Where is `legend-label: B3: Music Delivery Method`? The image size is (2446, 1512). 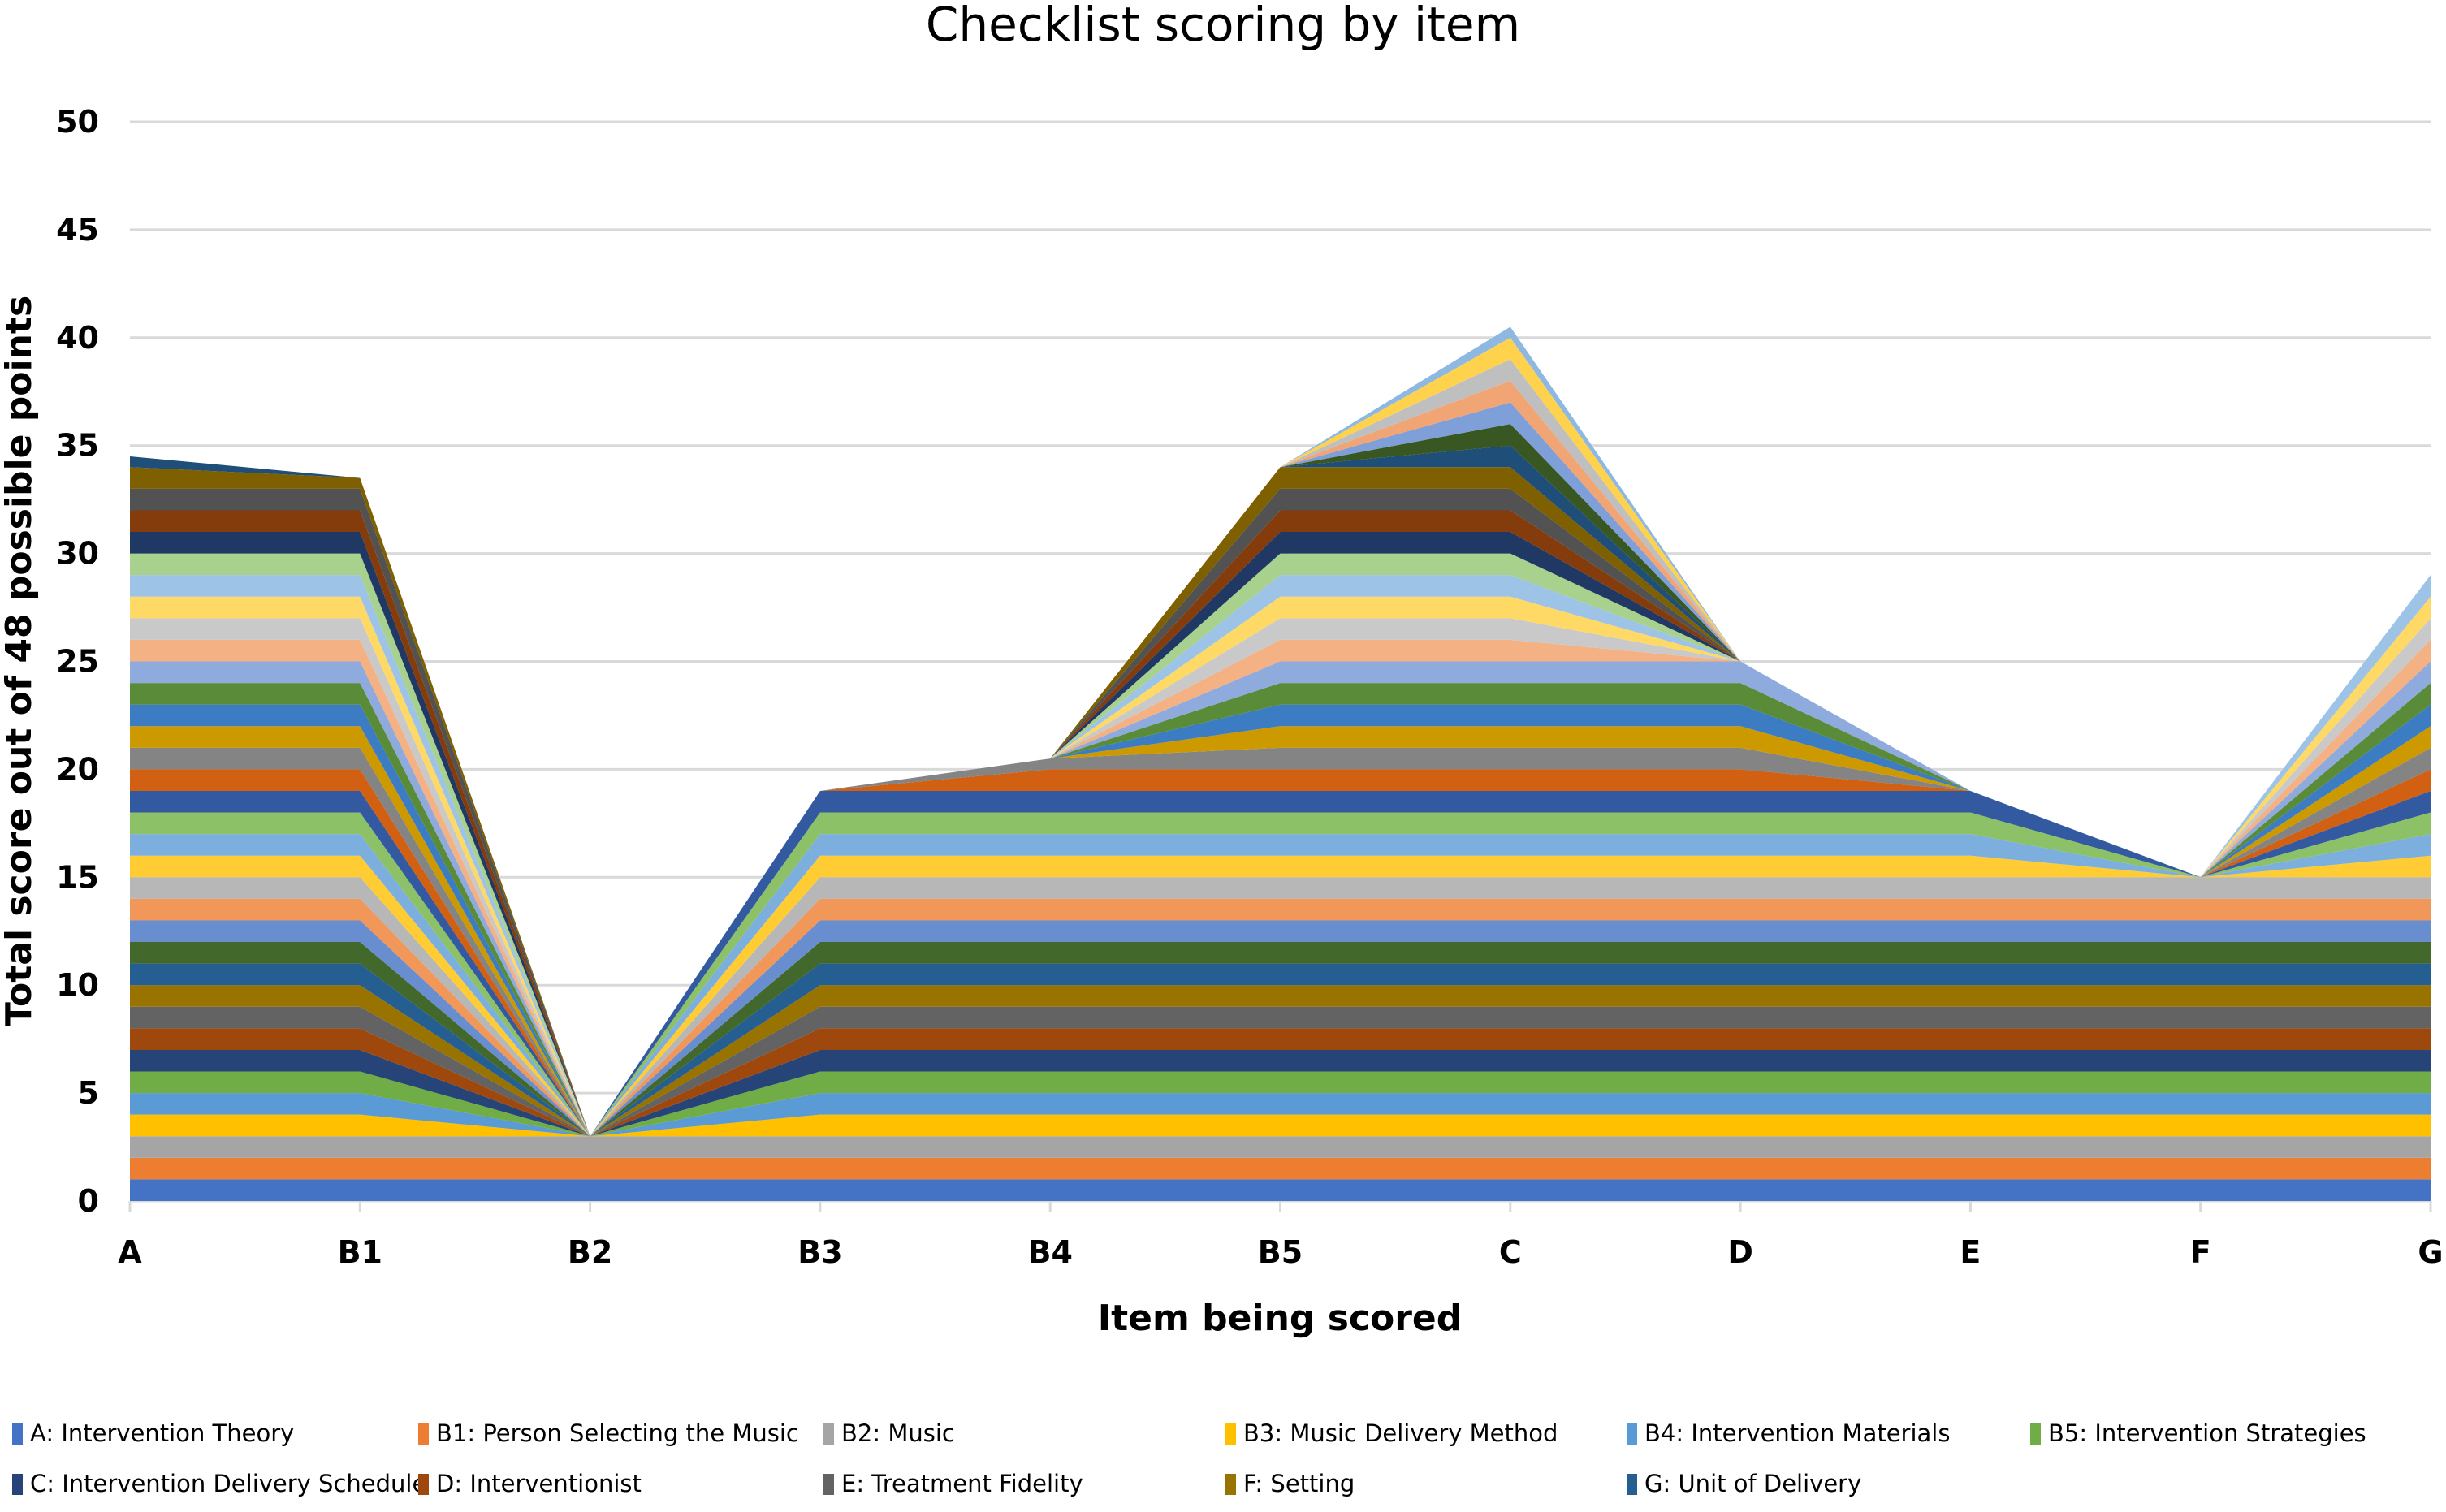
legend-label: B3: Music Delivery Method is located at coordinates (1400, 1433).